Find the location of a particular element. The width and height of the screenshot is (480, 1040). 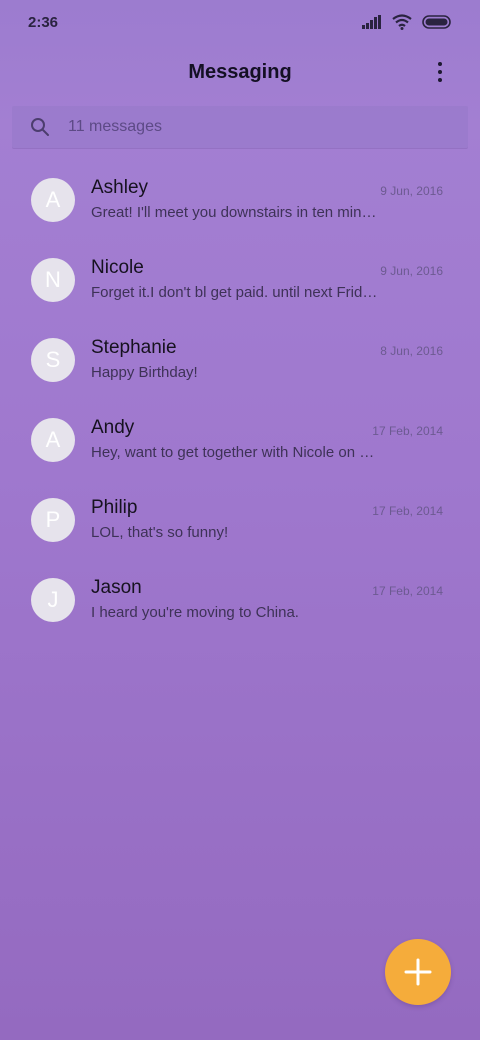

page-title: Messaging is located at coordinates (240, 71).